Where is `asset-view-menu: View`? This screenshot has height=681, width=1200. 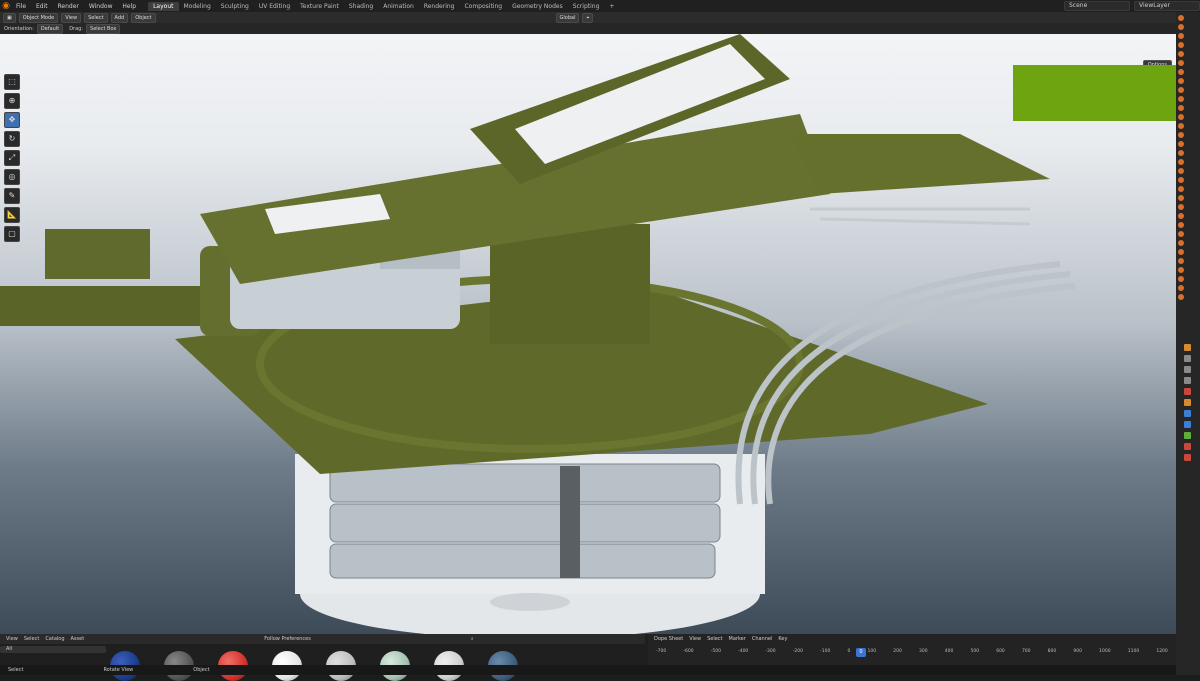 asset-view-menu: View is located at coordinates (12, 639).